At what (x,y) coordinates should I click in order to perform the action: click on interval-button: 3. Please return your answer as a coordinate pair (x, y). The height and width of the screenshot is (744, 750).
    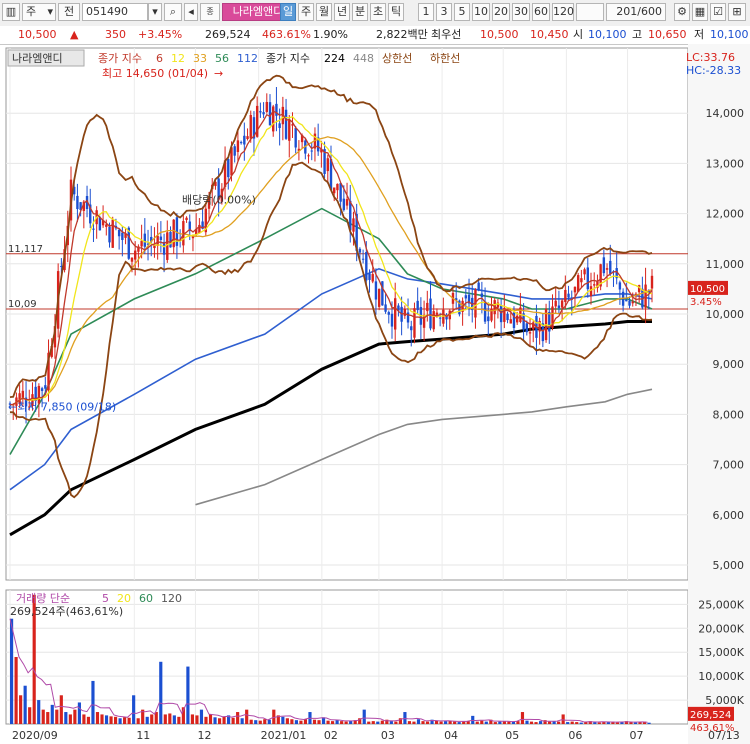
    Looking at the image, I should click on (444, 12).